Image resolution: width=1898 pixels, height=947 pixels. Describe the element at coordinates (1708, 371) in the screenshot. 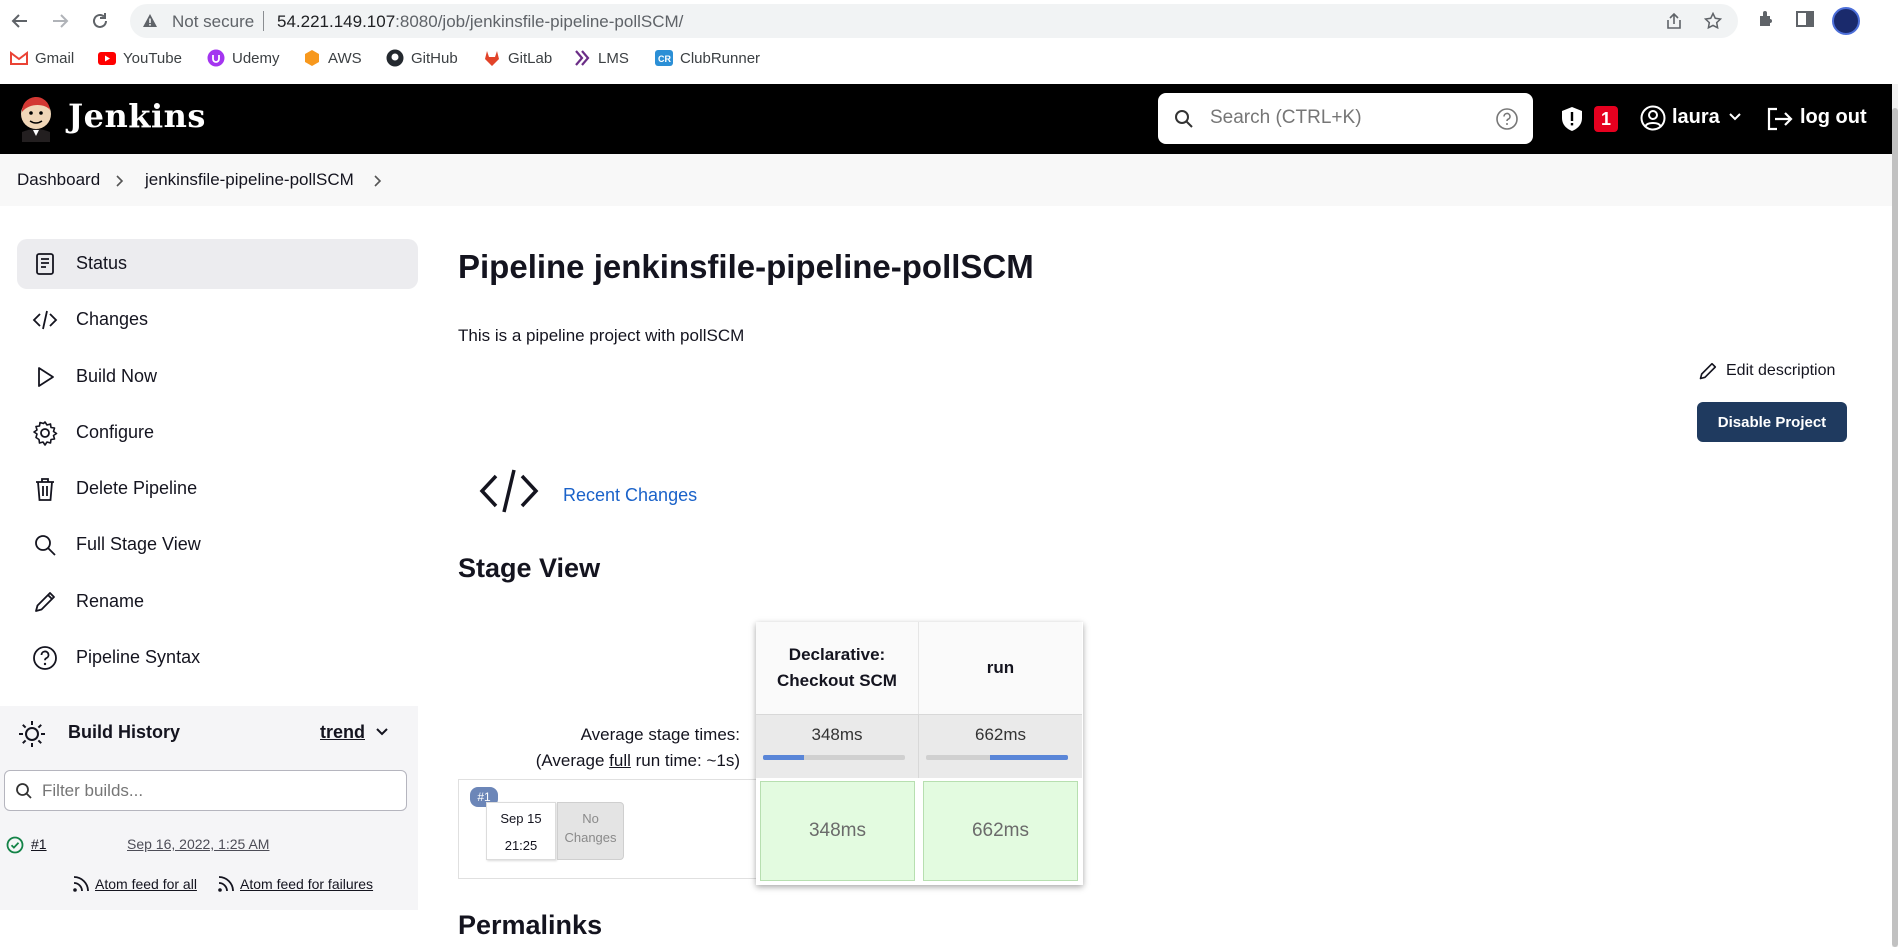

I see `pencil-icon` at that location.